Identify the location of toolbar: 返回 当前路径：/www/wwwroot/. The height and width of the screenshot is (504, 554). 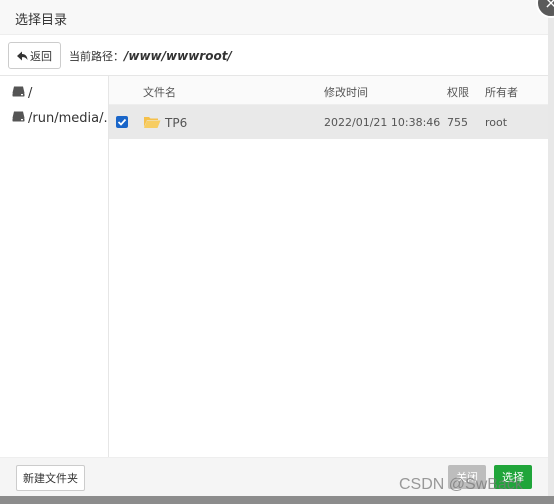
(274, 55).